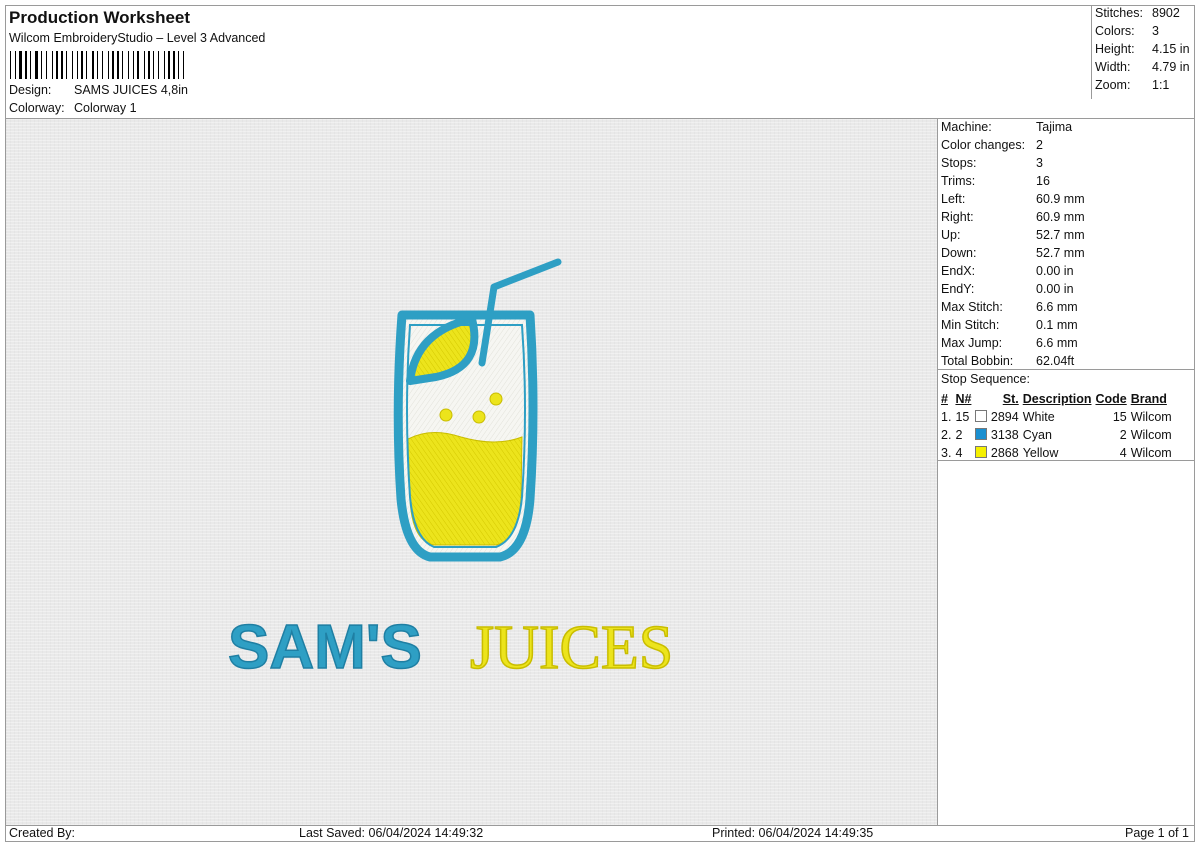 Image resolution: width=1200 pixels, height=848 pixels. Describe the element at coordinates (391, 833) in the screenshot. I see `last-saved: Last Saved: 06/04/2024 14:49:32` at that location.